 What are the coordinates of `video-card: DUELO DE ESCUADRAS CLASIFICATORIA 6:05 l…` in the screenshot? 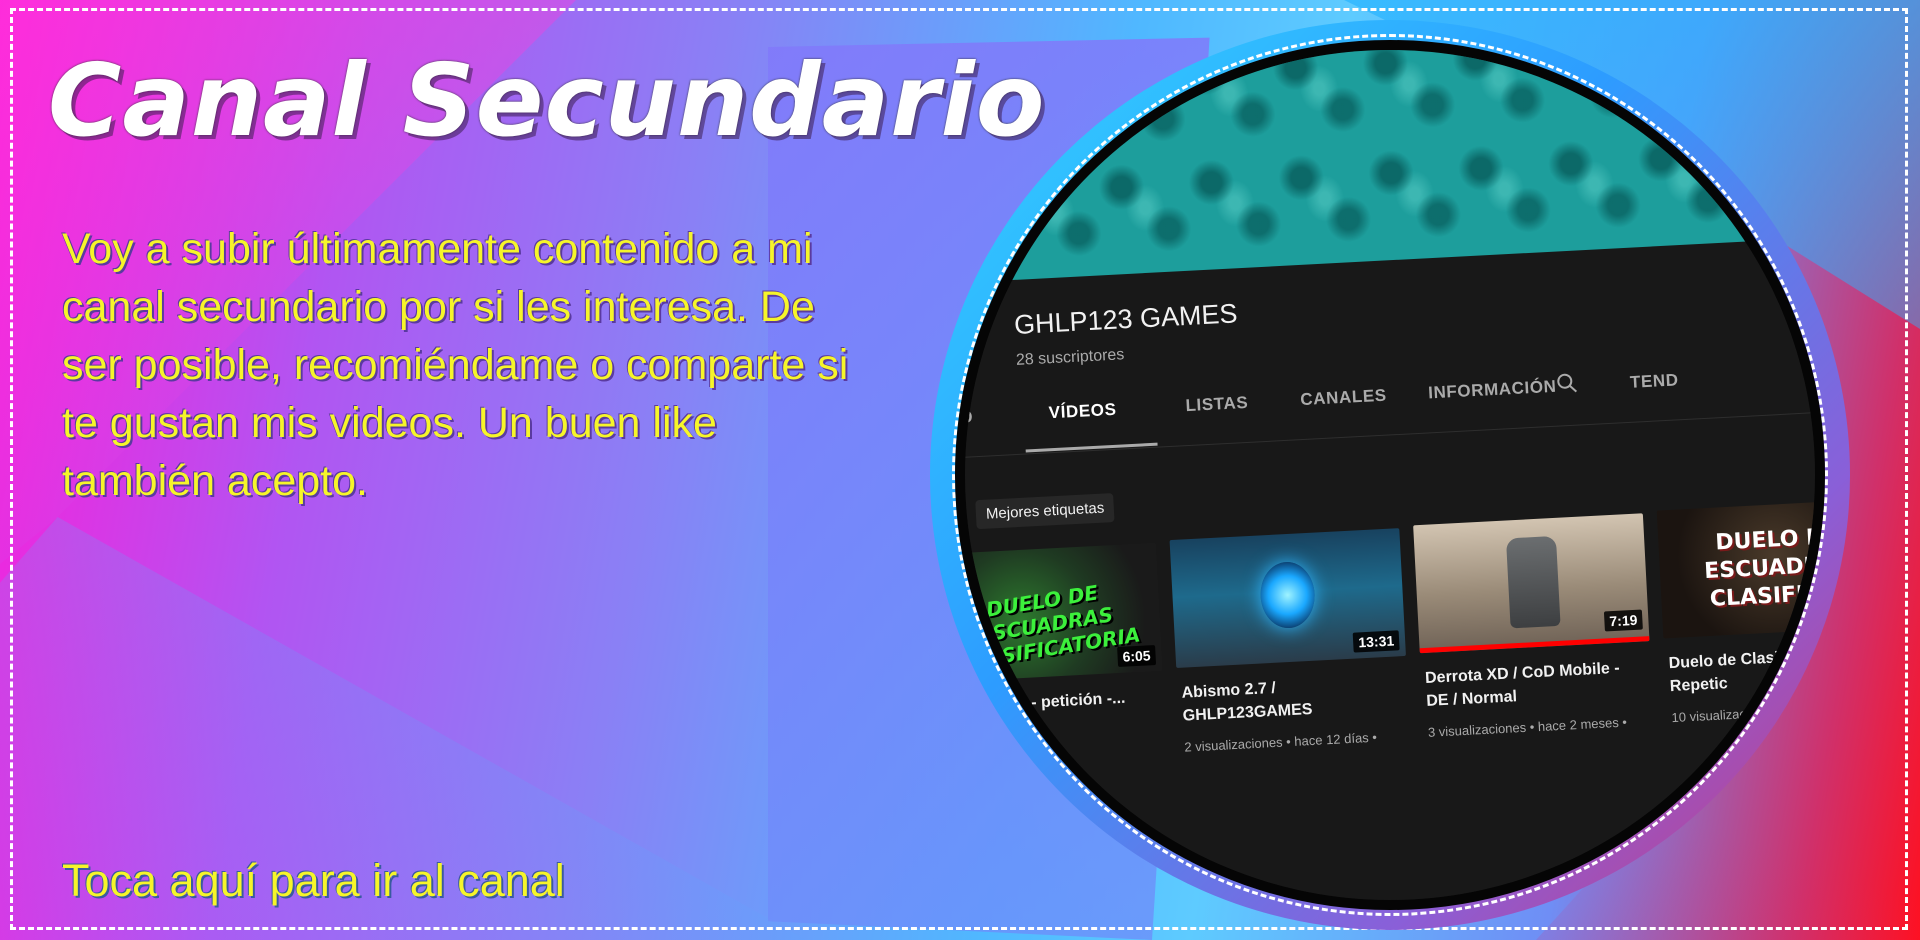 It's located at (1060, 646).